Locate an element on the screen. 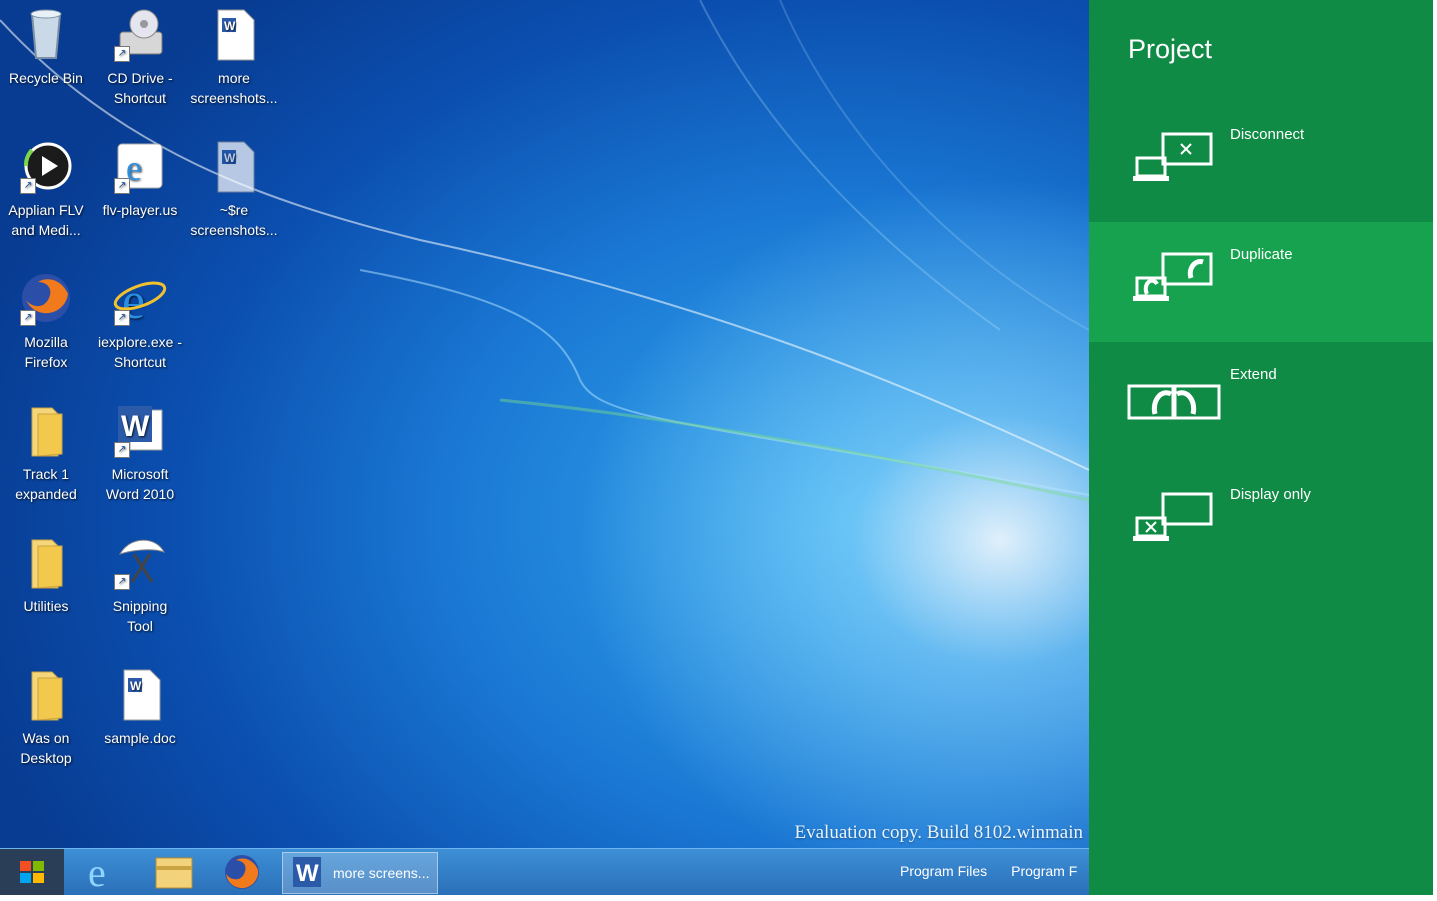 The height and width of the screenshot is (901, 1437). svg-text: e is located at coordinates (97, 872).